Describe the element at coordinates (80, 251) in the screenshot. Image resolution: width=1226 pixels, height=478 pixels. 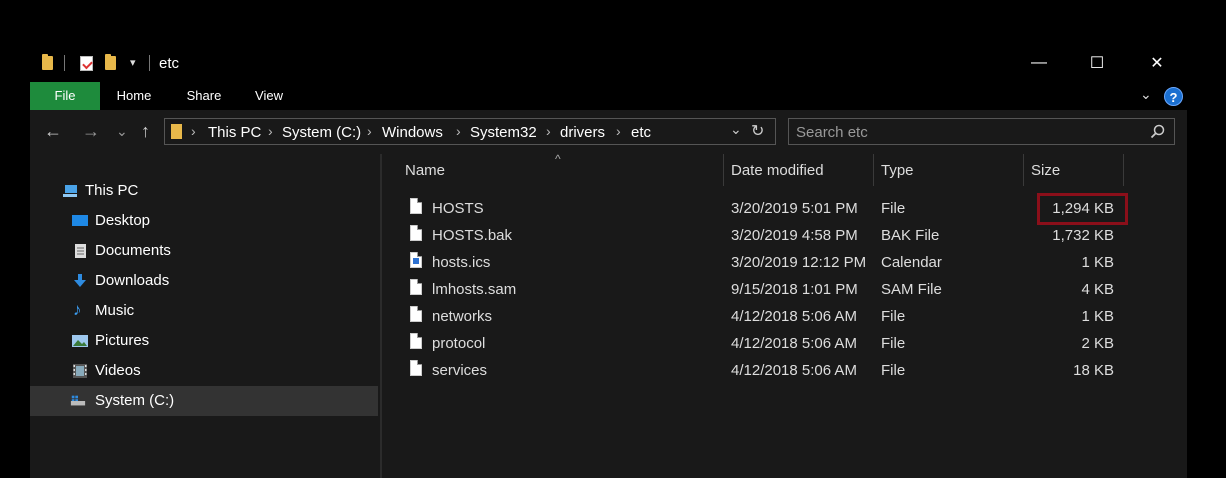
I see `documents-icon` at that location.